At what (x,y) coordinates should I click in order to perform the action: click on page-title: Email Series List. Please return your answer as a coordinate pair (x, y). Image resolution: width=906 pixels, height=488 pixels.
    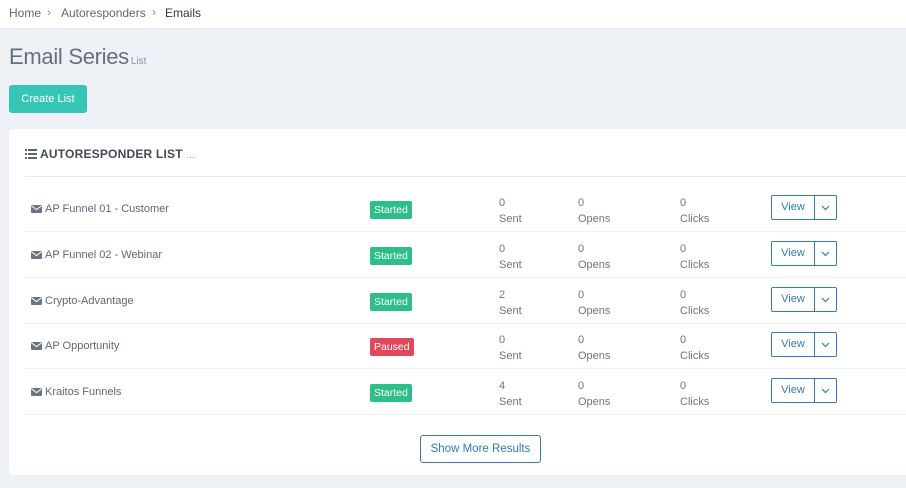
    Looking at the image, I should click on (77, 57).